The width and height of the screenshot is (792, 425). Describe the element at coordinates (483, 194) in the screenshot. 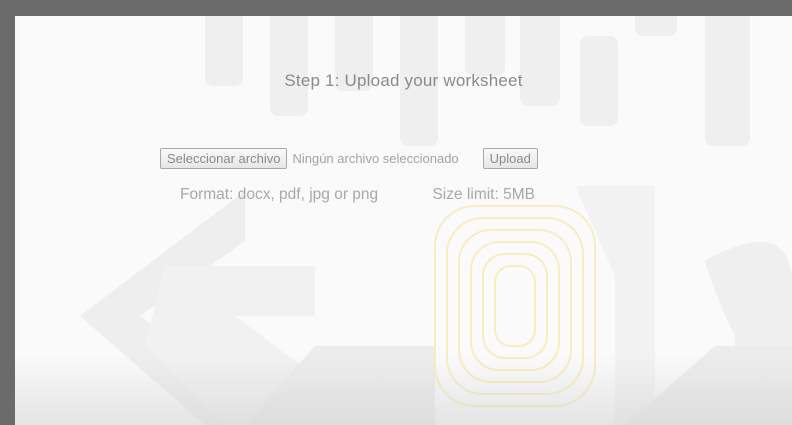

I see `size-limit-label: Size limit: 5MB` at that location.